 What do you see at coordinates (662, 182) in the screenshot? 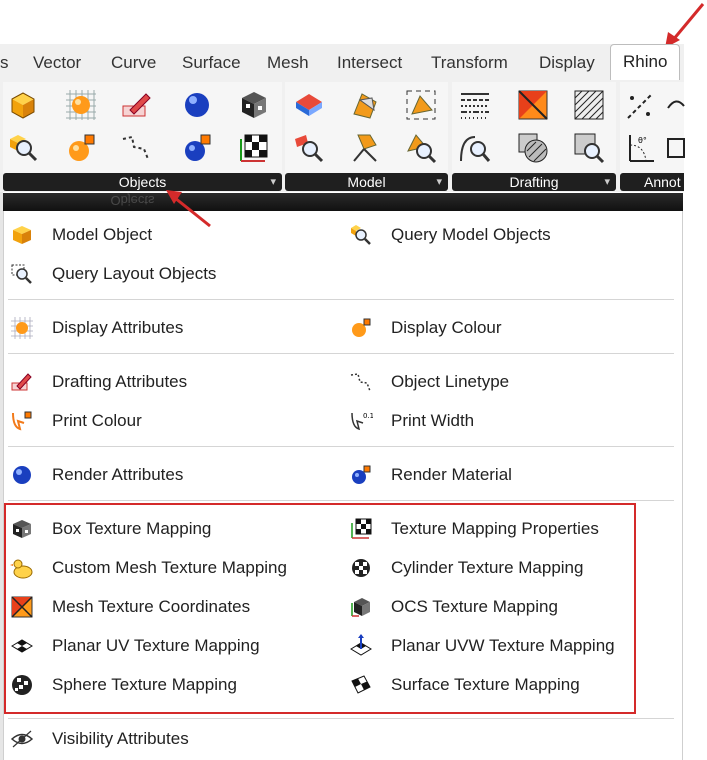
I see `annot-panel-title: Annot` at bounding box center [662, 182].